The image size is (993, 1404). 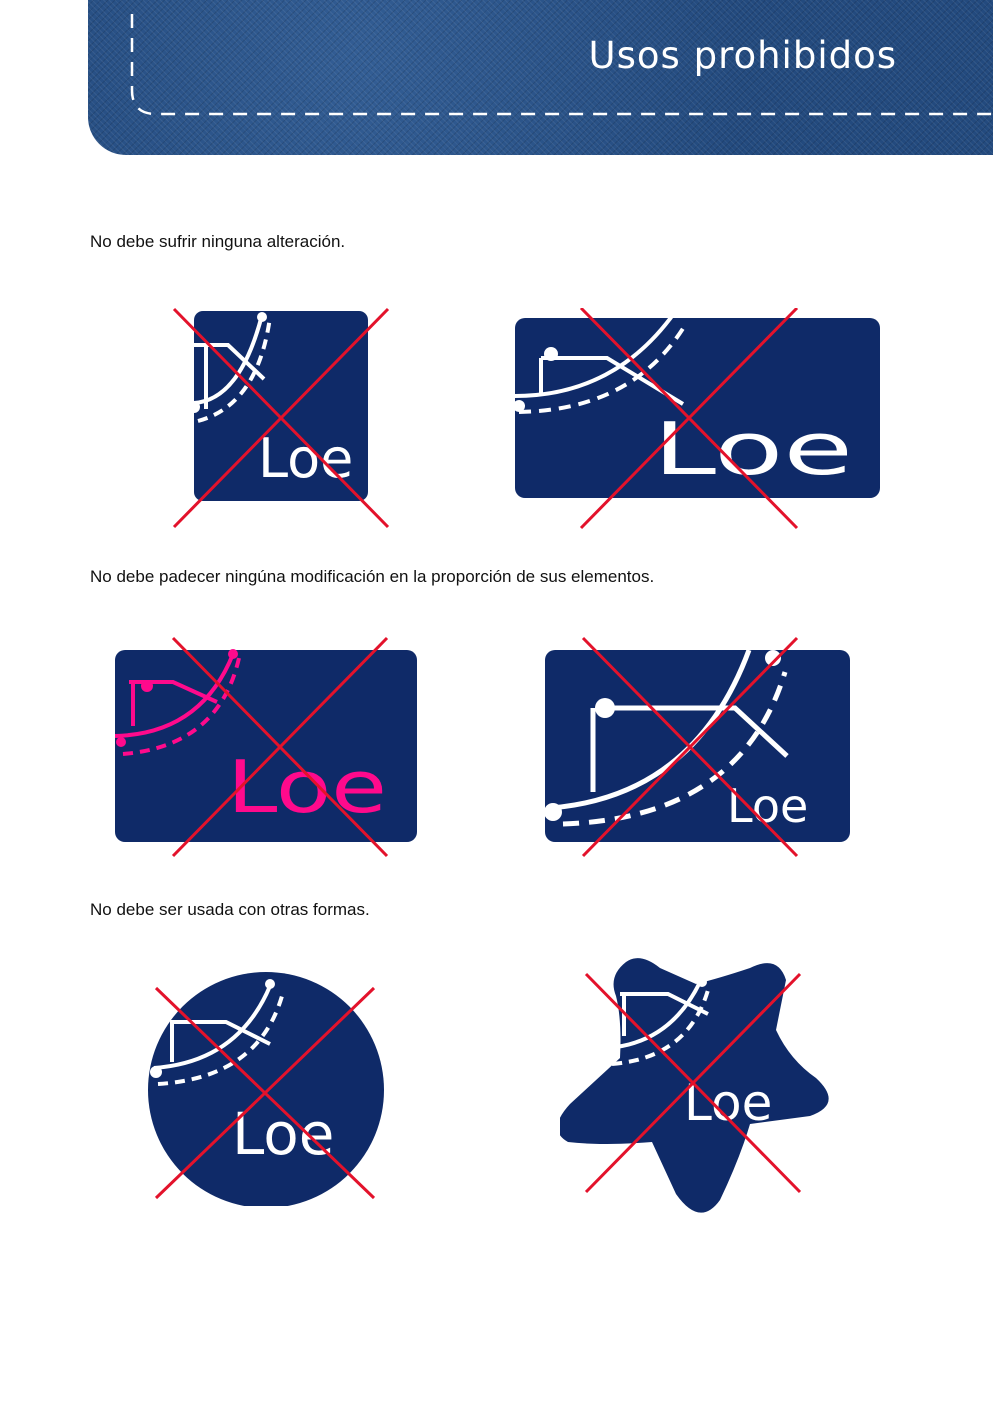 I want to click on logo-example-star: Loe, so click(x=697, y=1082).